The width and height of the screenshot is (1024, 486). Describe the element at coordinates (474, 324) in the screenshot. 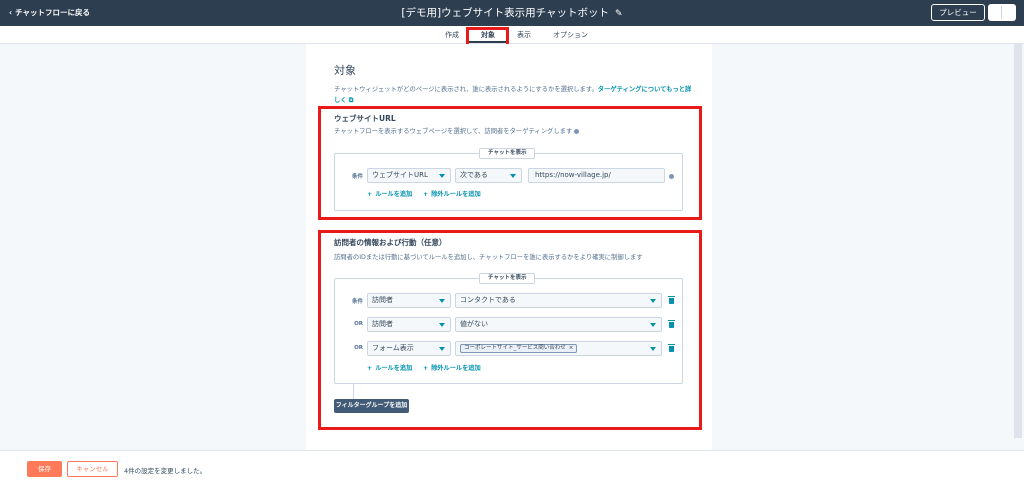

I see `visitor-value: 値がない` at that location.